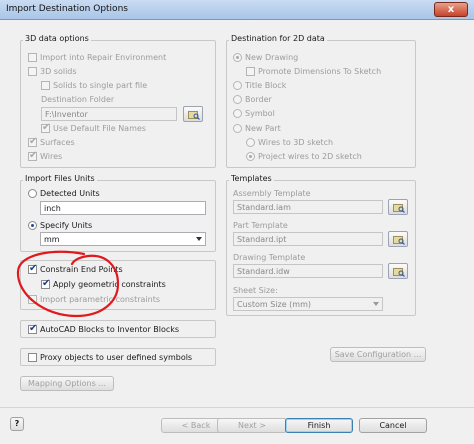 The image size is (474, 444). I want to click on solids-single-label: Solids to single part file, so click(100, 85).